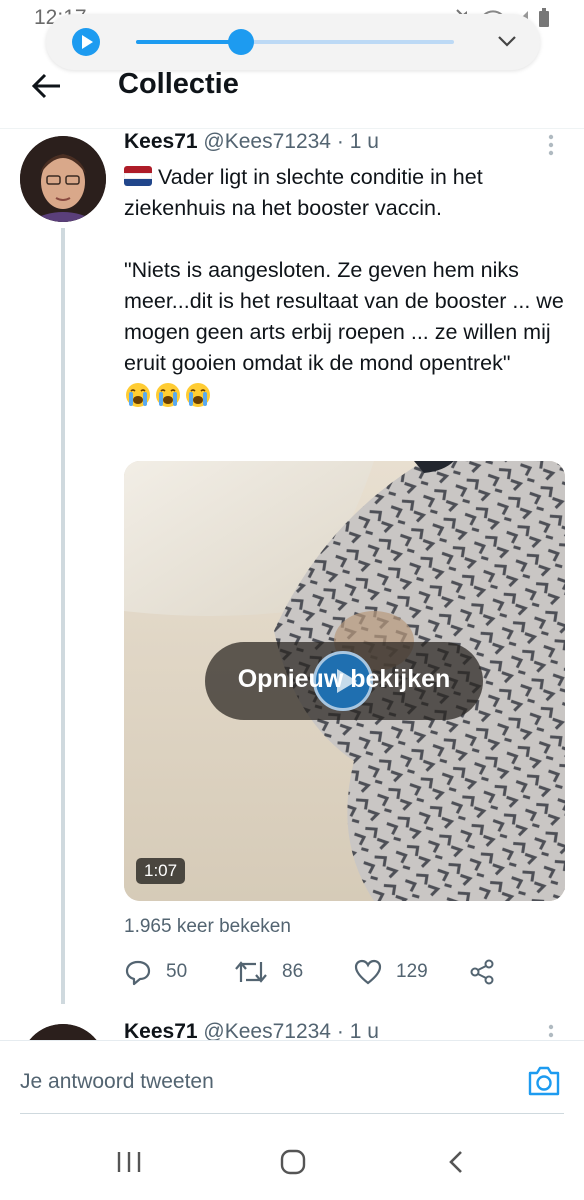 This screenshot has width=584, height=1200. I want to click on reply-icon, so click(138, 973).